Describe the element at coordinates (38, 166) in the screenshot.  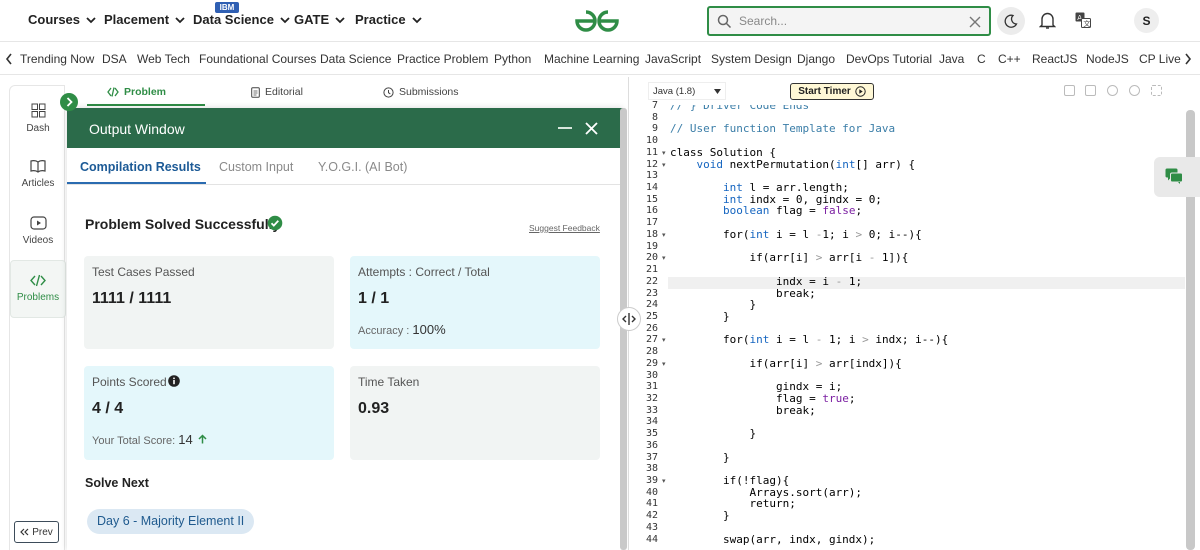
I see `book-icon` at that location.